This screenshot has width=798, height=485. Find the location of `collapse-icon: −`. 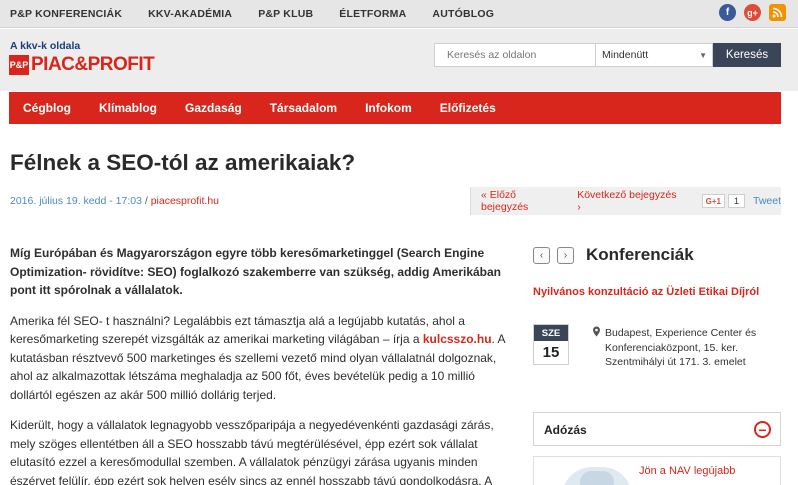

collapse-icon: − is located at coordinates (762, 429).